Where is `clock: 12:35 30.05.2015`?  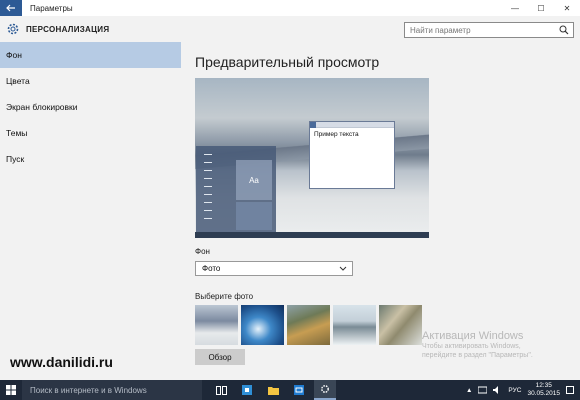 clock: 12:35 30.05.2015 is located at coordinates (543, 390).